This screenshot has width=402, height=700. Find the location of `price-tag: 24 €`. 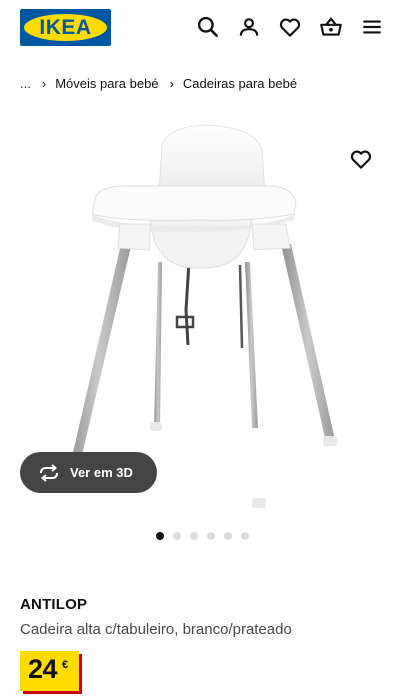

price-tag: 24 € is located at coordinates (49, 671).